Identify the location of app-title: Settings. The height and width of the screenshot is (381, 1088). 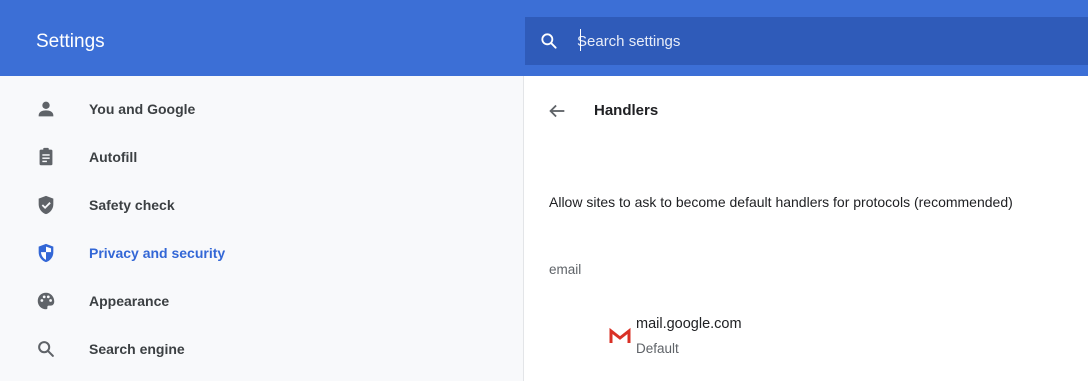
(70, 41).